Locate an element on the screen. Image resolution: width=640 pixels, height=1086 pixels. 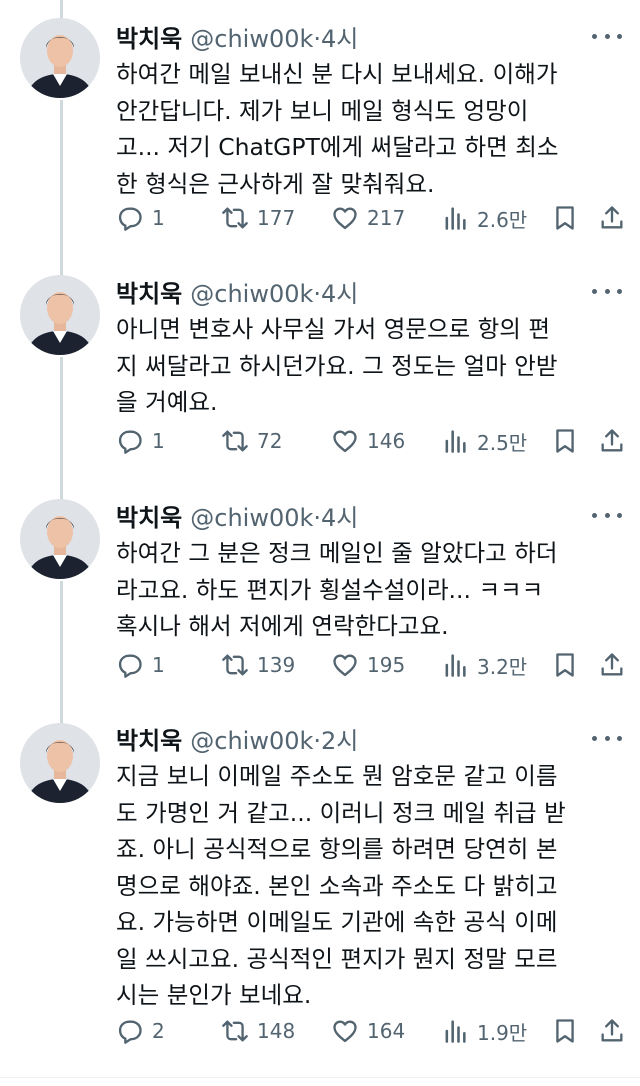
tweet-actions: 2 148 164 1.9만 is located at coordinates (371, 1031).